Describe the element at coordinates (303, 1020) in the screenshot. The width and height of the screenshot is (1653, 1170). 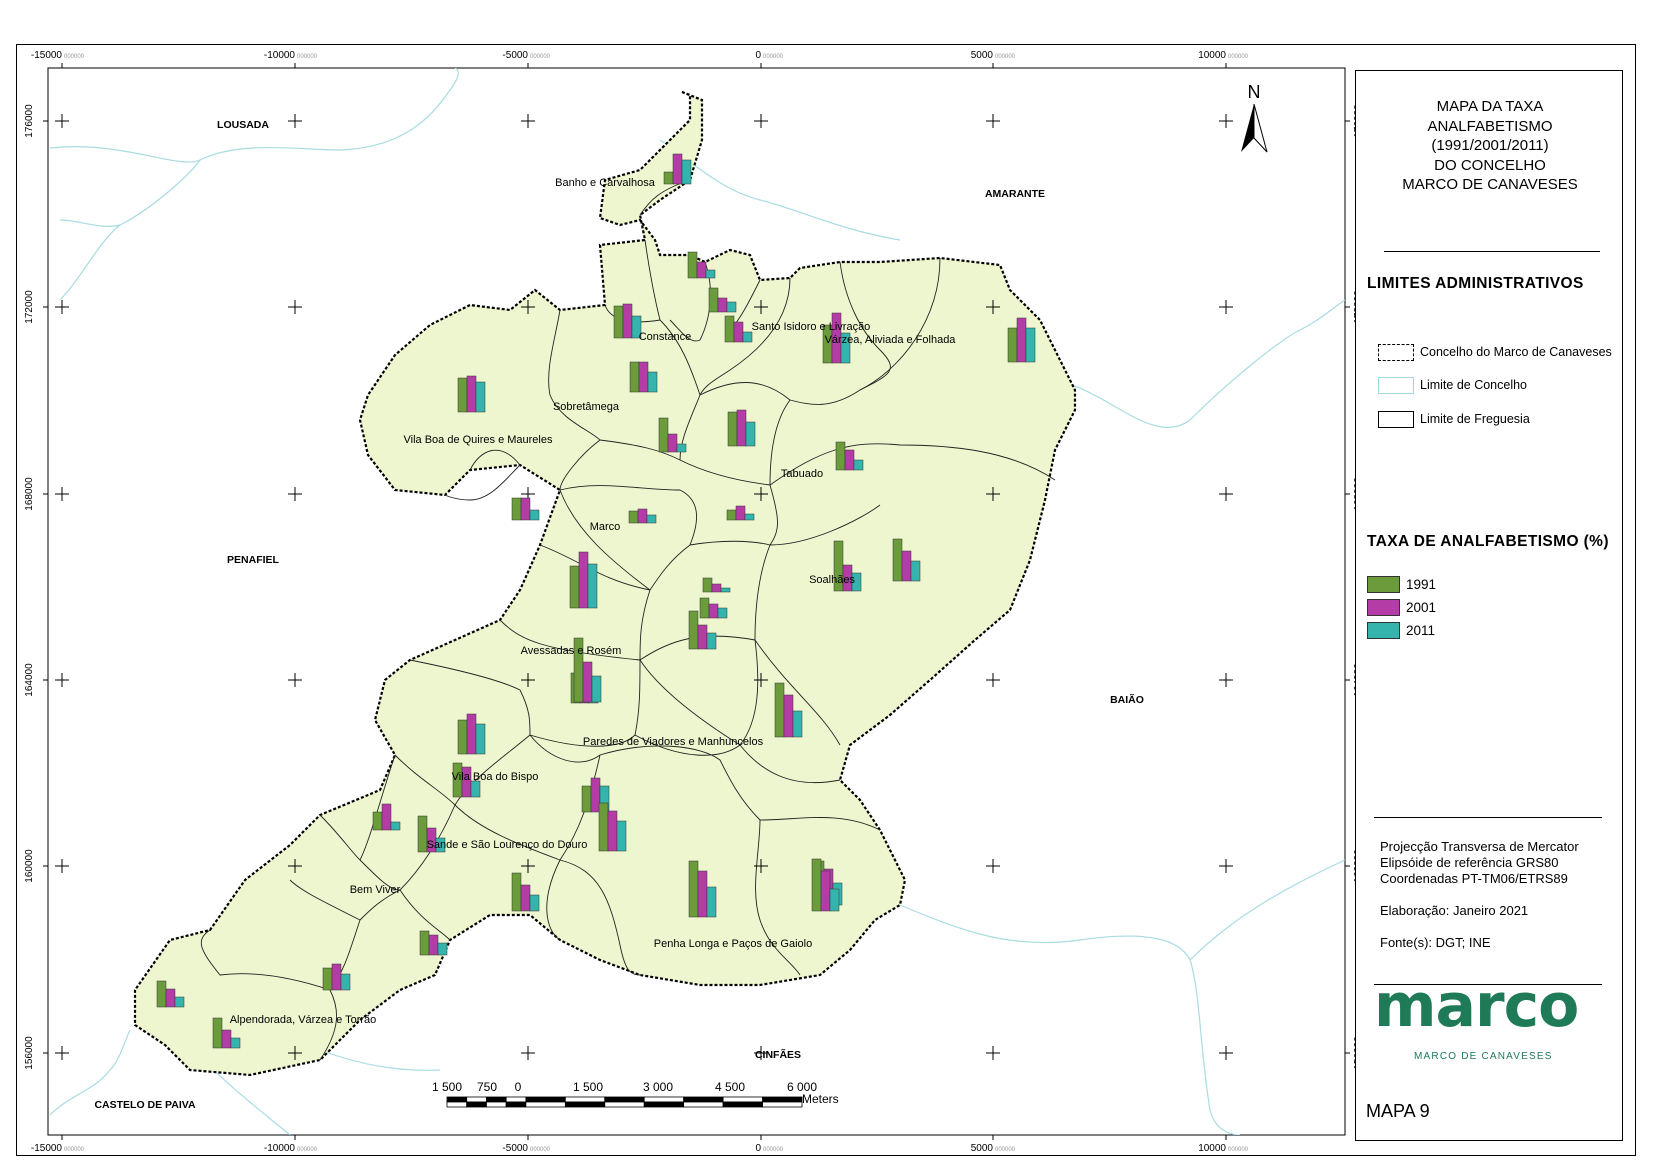
I see `parish-label: Alpendorada, Várzea e Torrão` at that location.